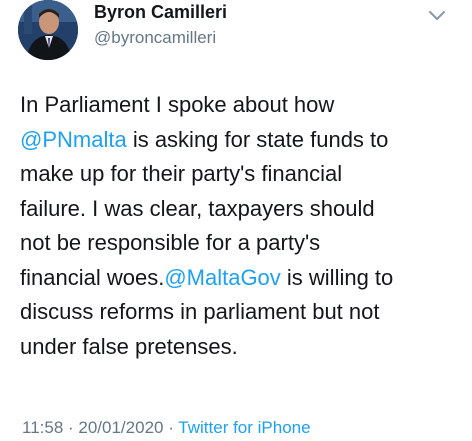 The width and height of the screenshot is (472, 441). I want to click on tweet-time: 11:58, so click(42, 427).